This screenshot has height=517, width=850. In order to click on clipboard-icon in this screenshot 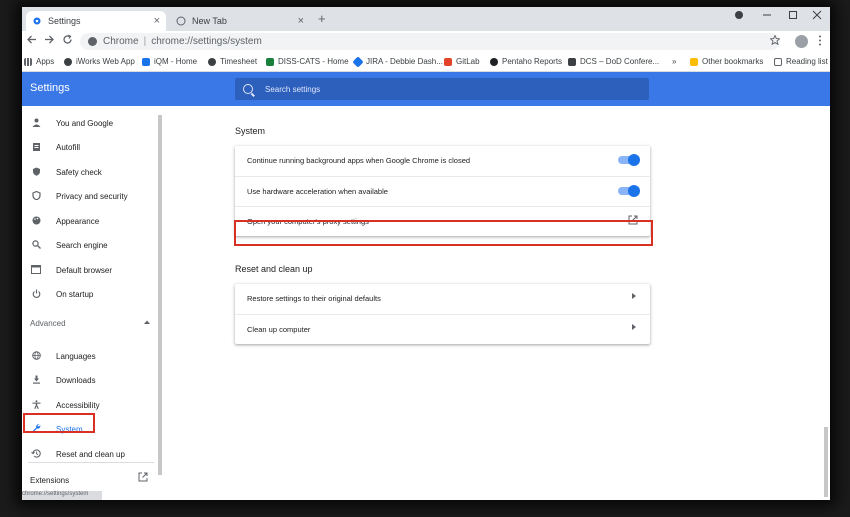, I will do `click(36, 147)`.